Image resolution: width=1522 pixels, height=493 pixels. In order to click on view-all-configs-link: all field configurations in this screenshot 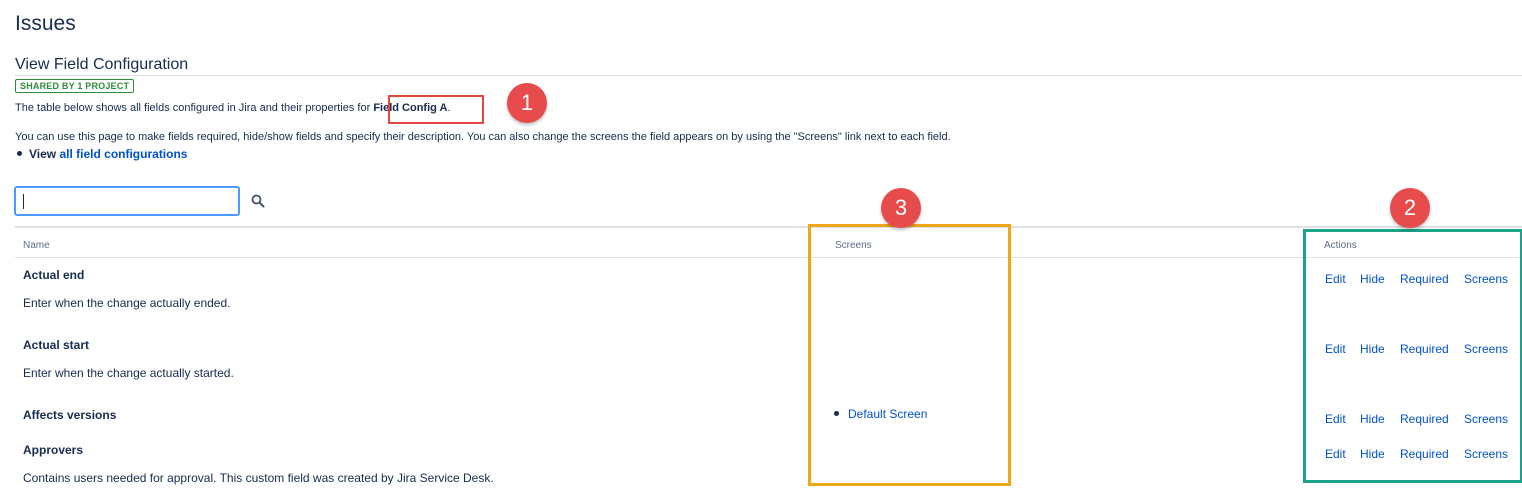, I will do `click(123, 154)`.